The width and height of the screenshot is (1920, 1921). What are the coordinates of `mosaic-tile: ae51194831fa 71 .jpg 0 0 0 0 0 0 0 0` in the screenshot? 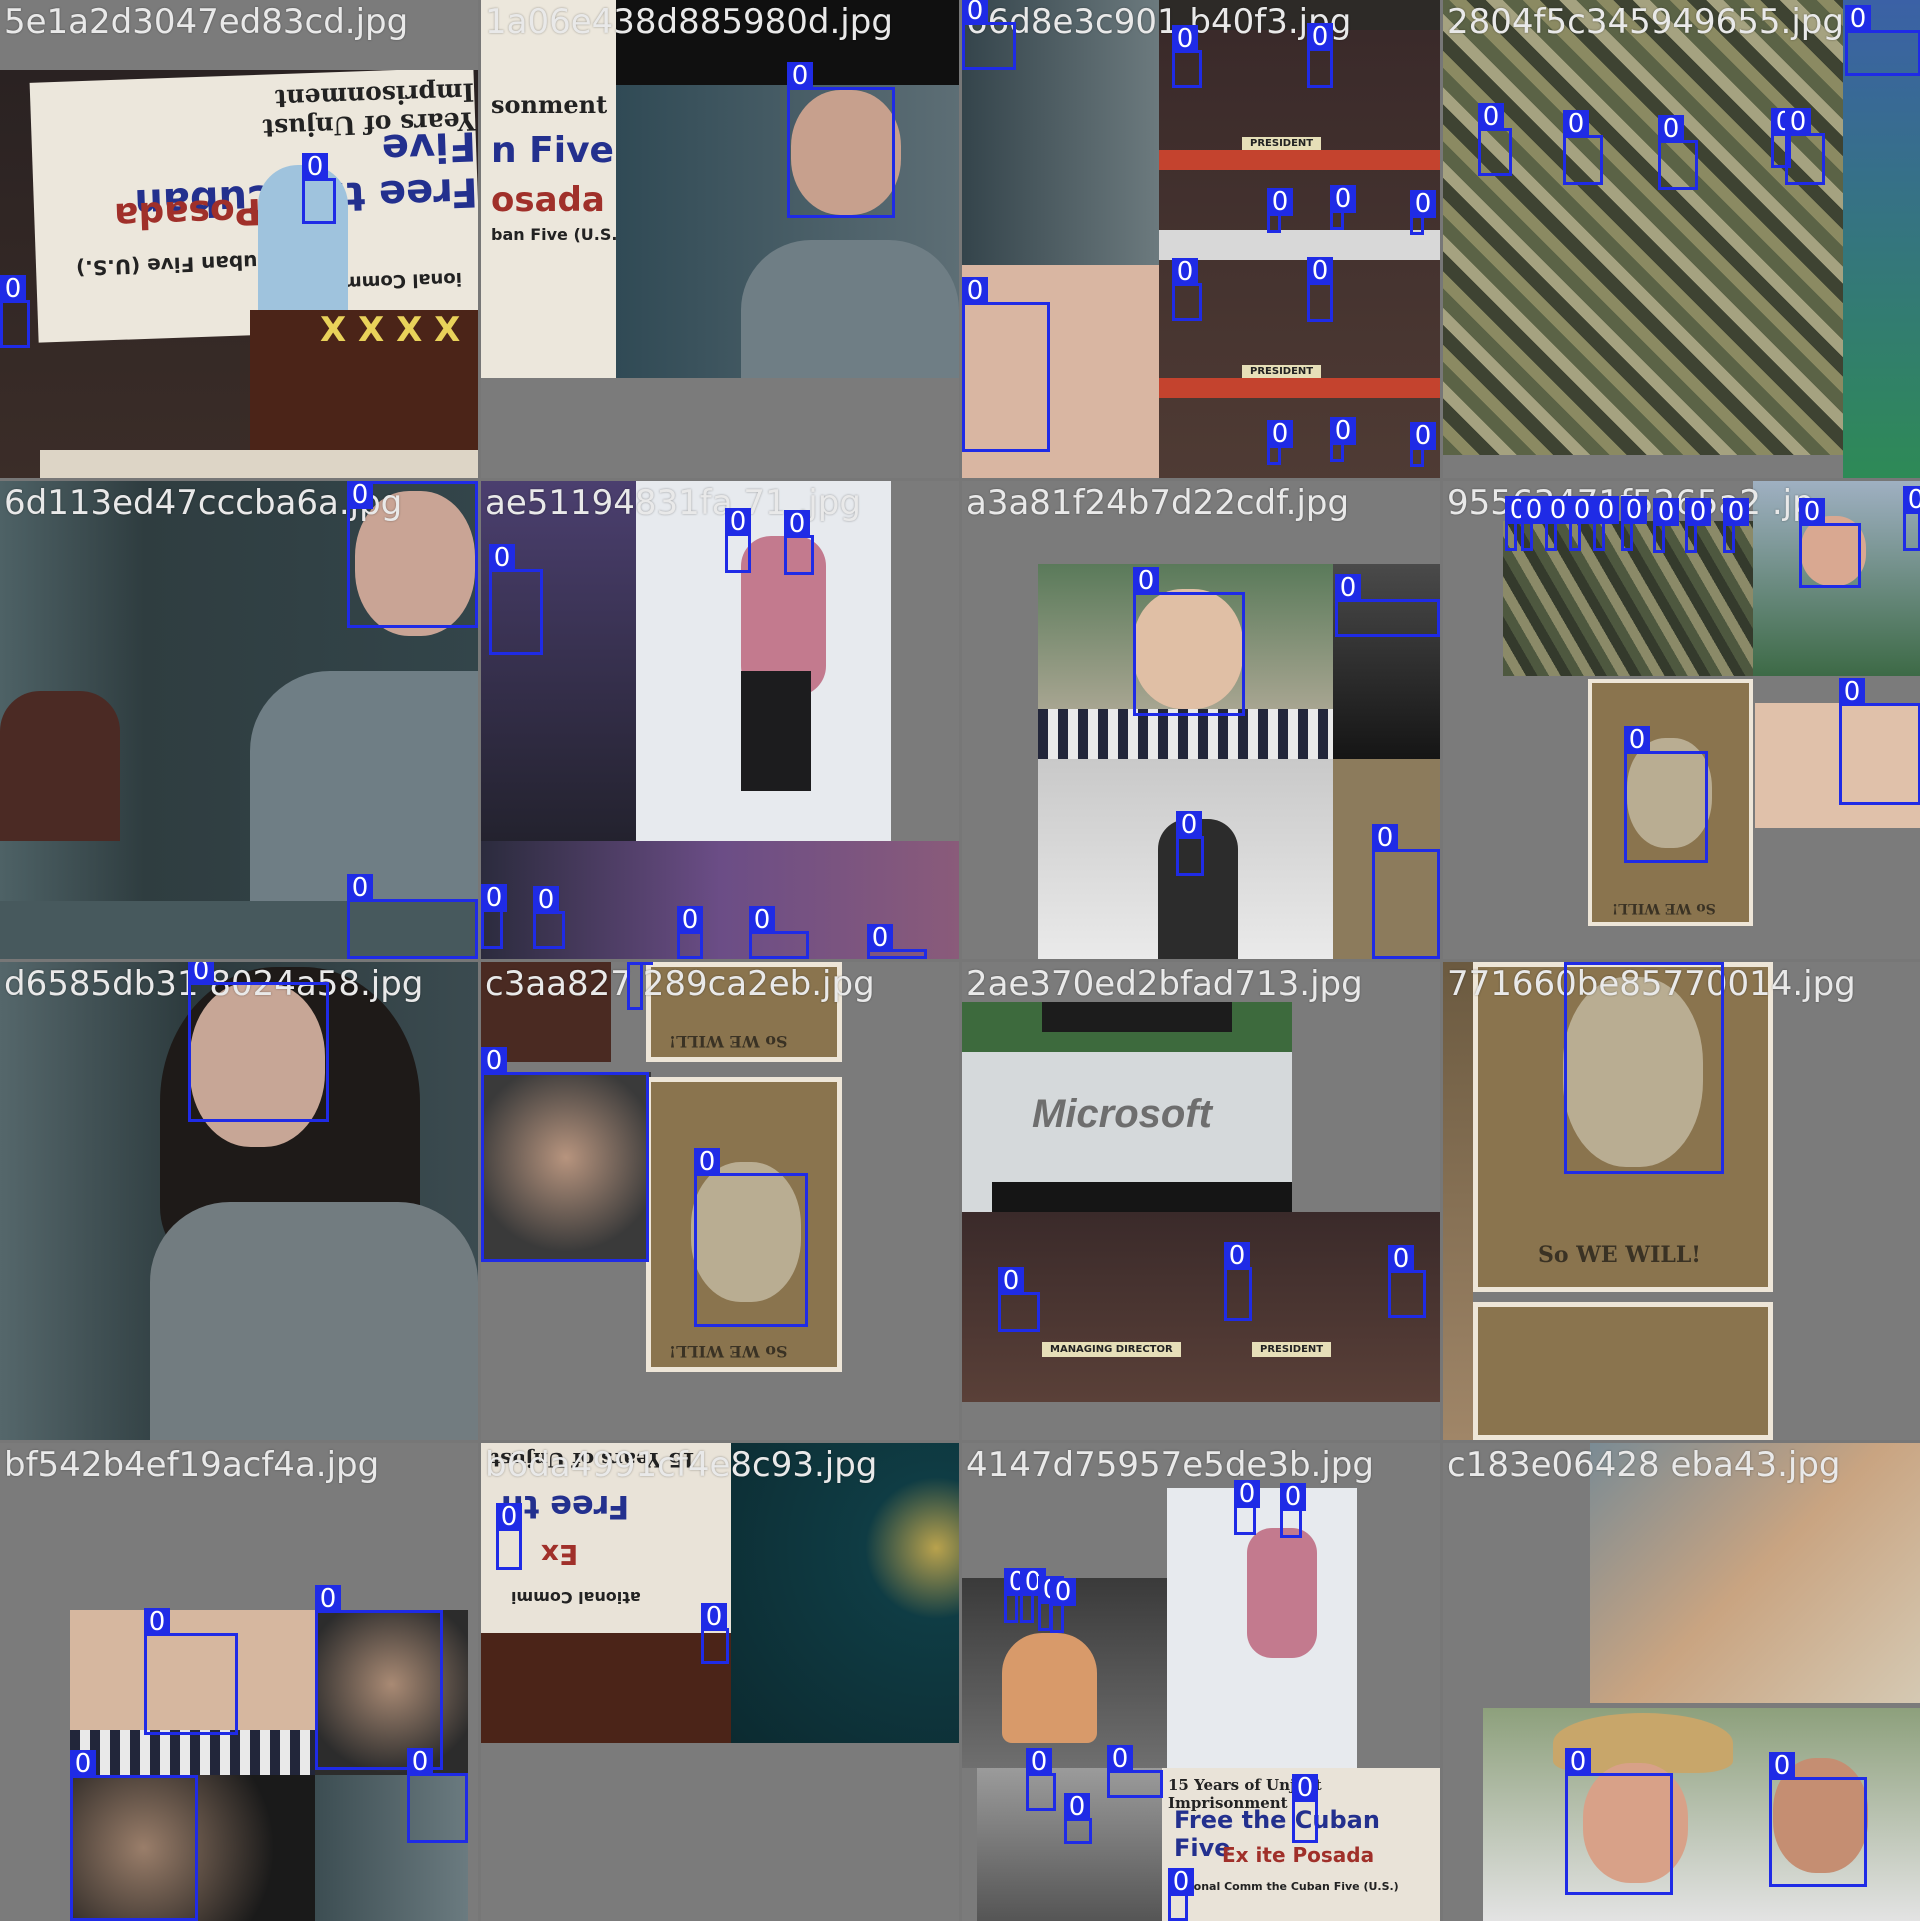 It's located at (720, 720).